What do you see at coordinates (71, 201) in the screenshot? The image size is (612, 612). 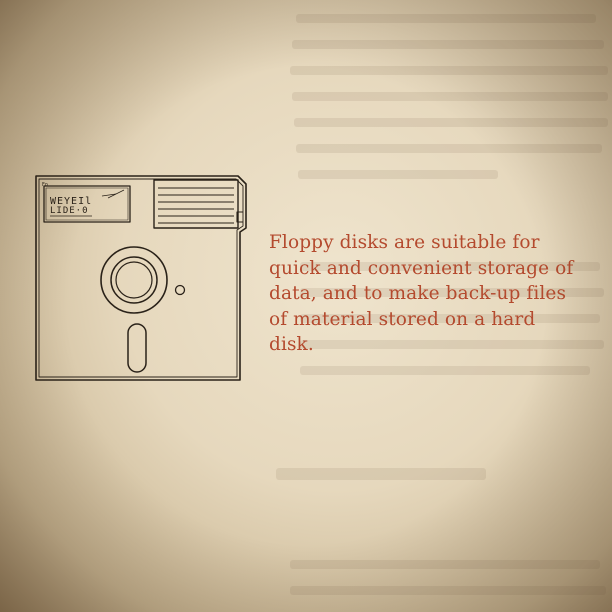 I see `disk-label-handwriting-line1: WEYEIl` at bounding box center [71, 201].